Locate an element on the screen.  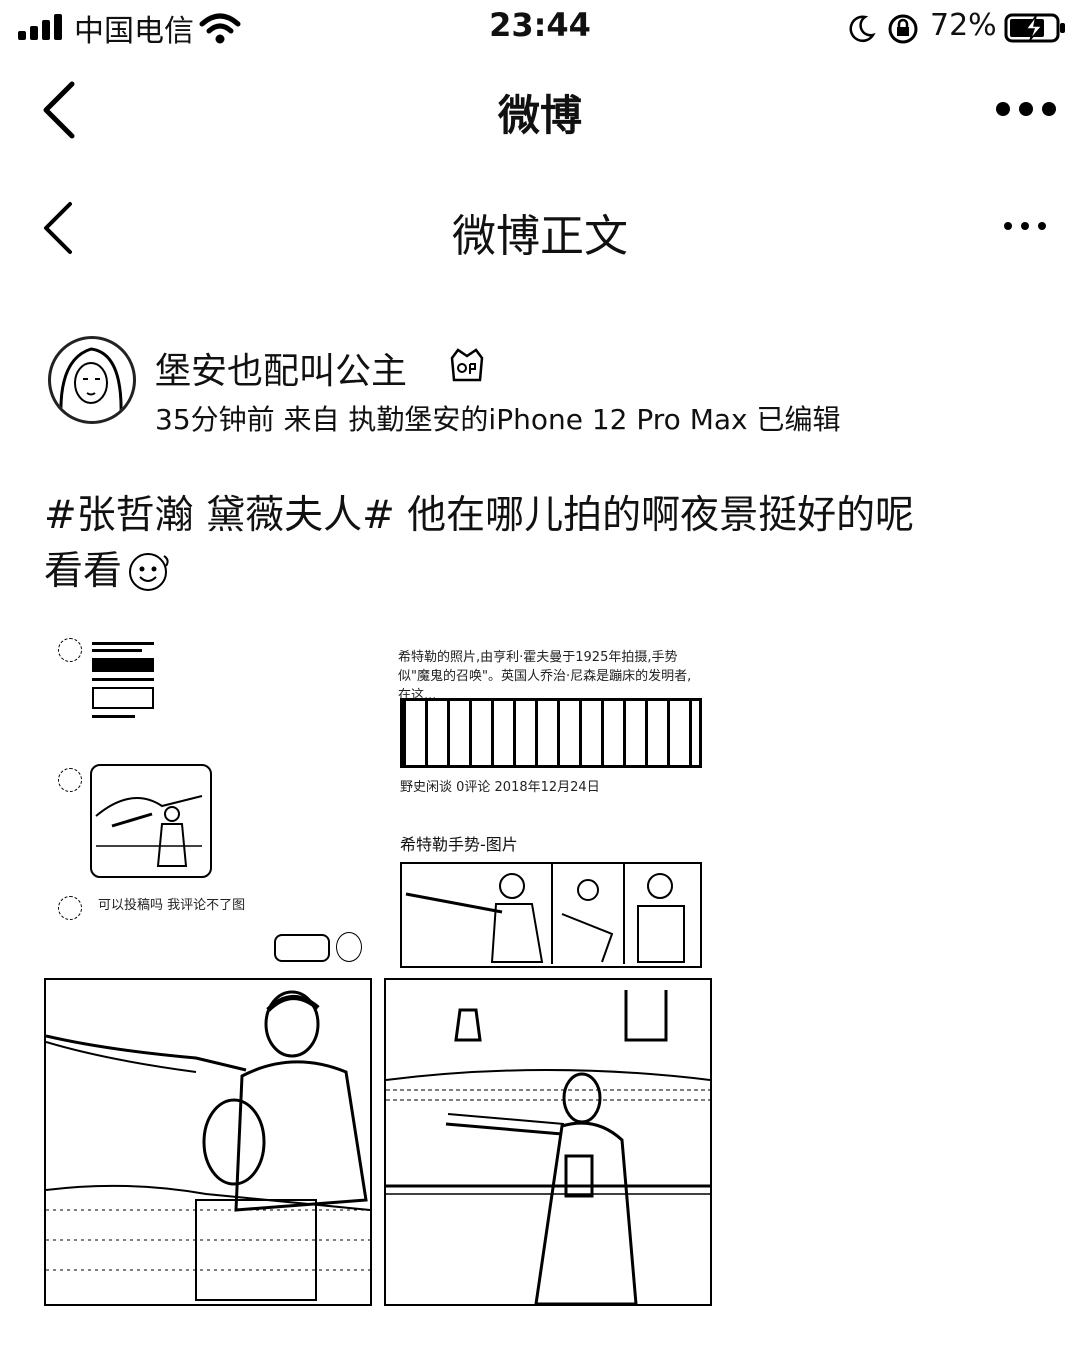
smile-emoji-icon is located at coordinates (149, 572).